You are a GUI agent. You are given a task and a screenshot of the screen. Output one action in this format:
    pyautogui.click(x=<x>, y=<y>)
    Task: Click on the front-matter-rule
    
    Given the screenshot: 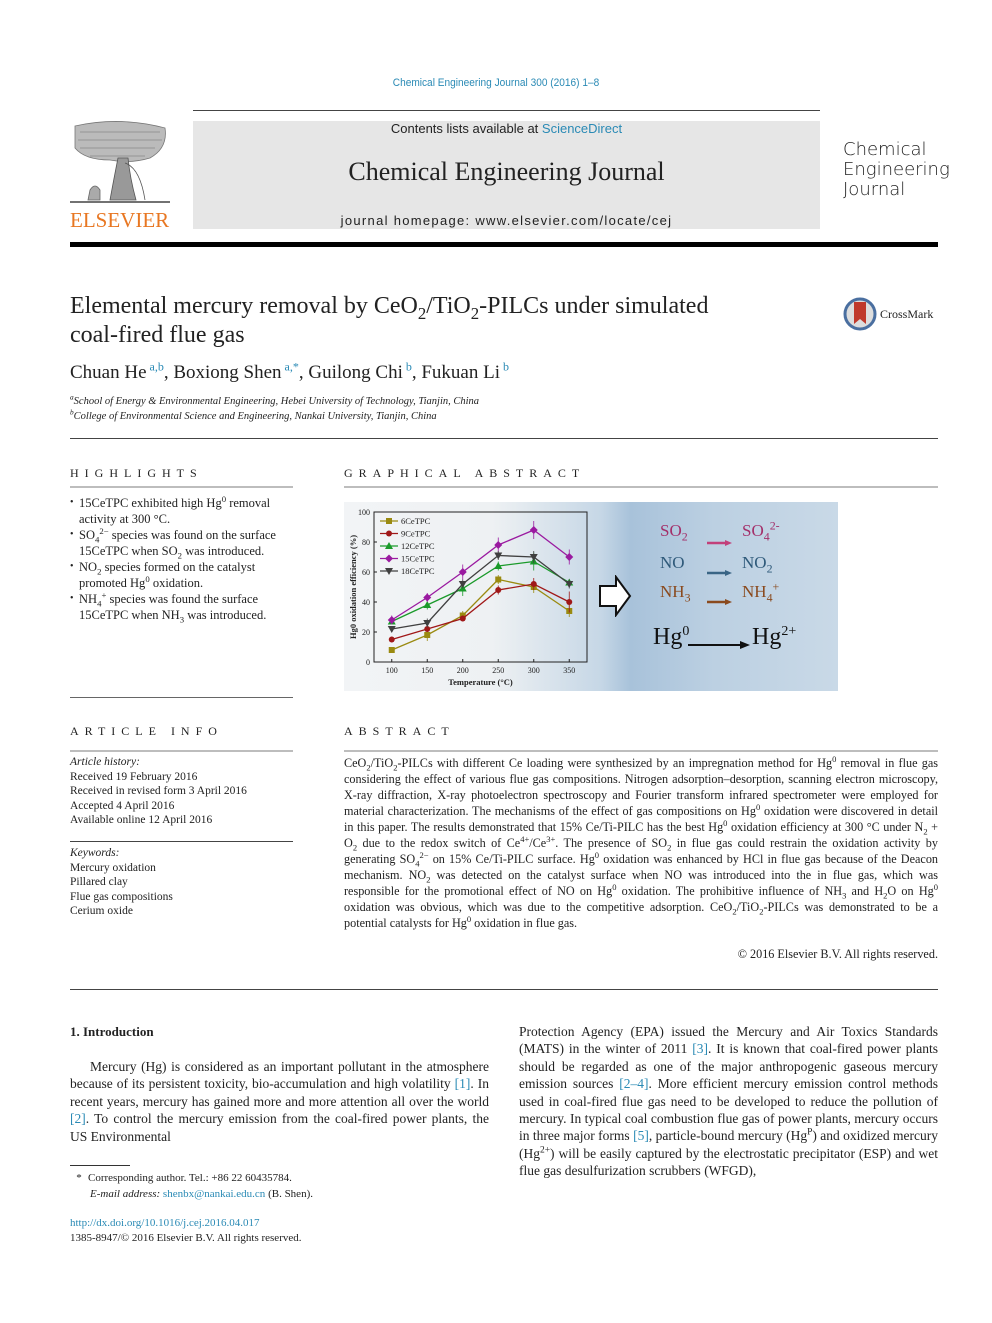 What is the action you would take?
    pyautogui.click(x=504, y=989)
    